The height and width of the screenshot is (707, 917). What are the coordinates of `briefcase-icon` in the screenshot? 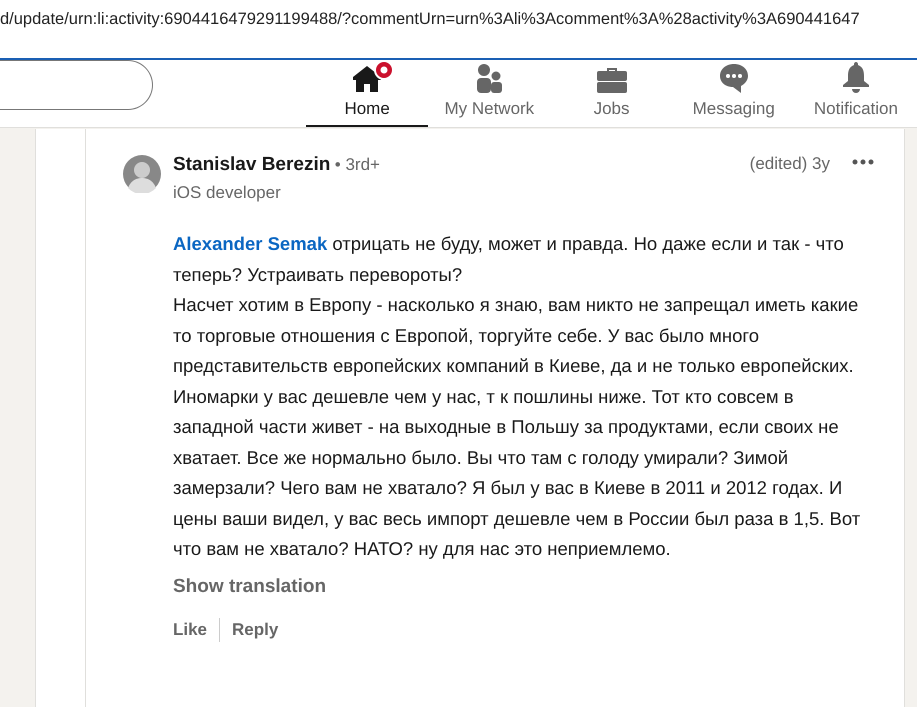 It's located at (612, 79).